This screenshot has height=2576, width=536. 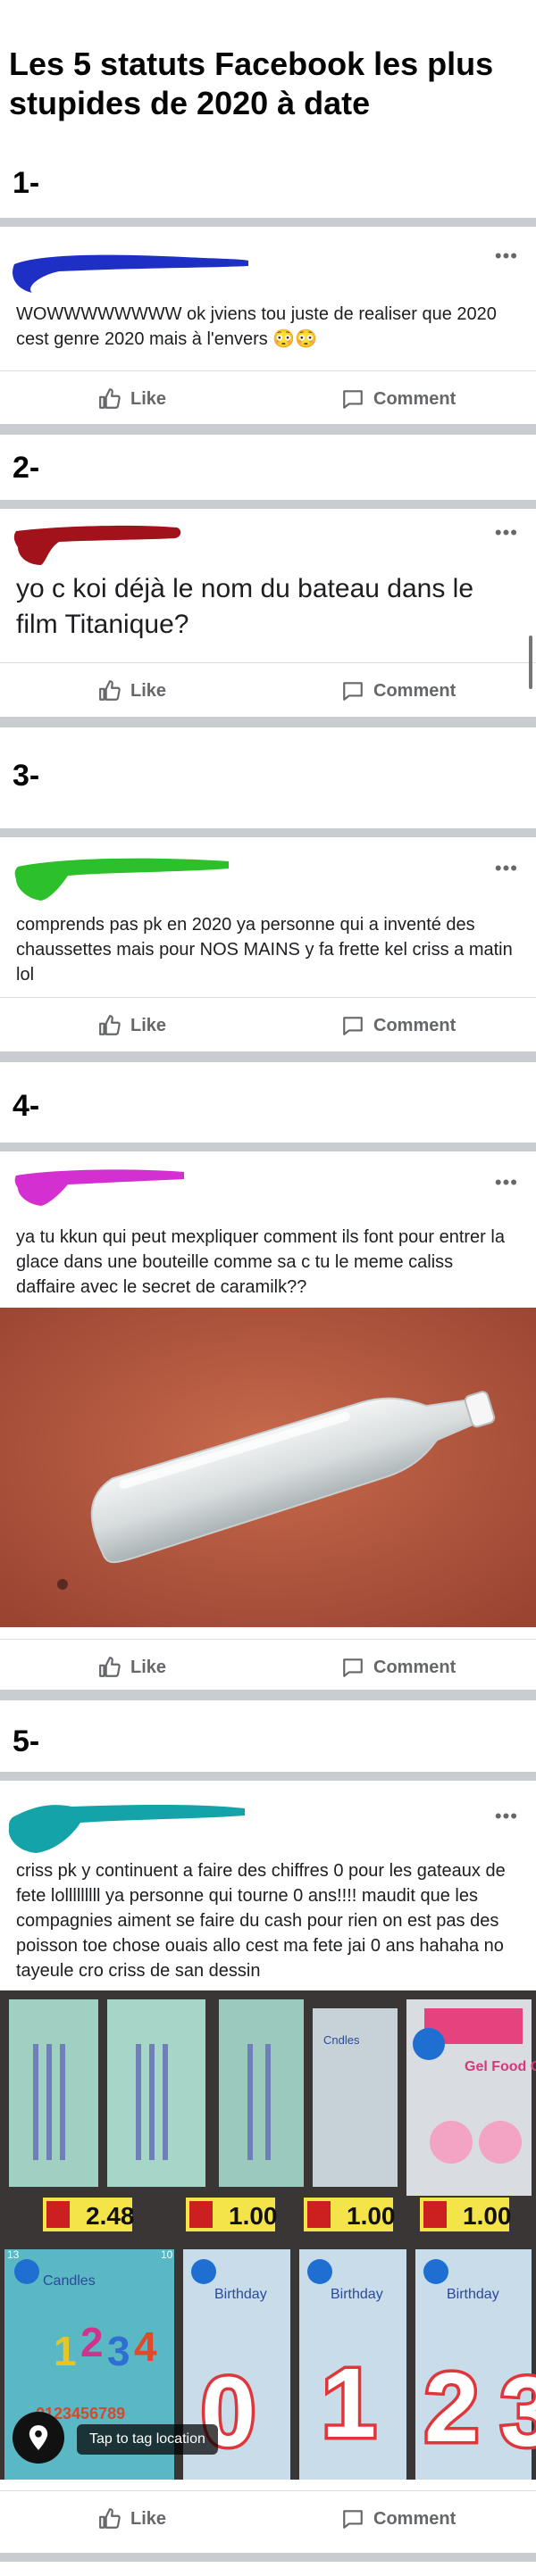 What do you see at coordinates (26, 183) in the screenshot?
I see `post-number: 1-` at bounding box center [26, 183].